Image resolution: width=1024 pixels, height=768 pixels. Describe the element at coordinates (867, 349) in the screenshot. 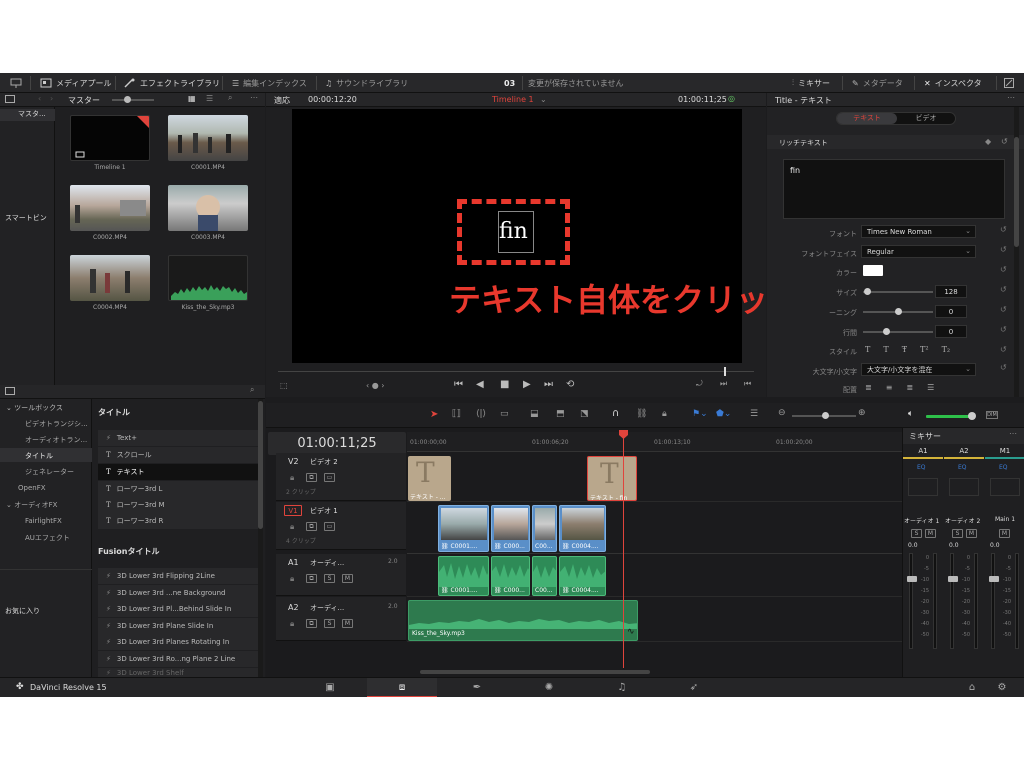

I see `style-normal-icon: T` at that location.